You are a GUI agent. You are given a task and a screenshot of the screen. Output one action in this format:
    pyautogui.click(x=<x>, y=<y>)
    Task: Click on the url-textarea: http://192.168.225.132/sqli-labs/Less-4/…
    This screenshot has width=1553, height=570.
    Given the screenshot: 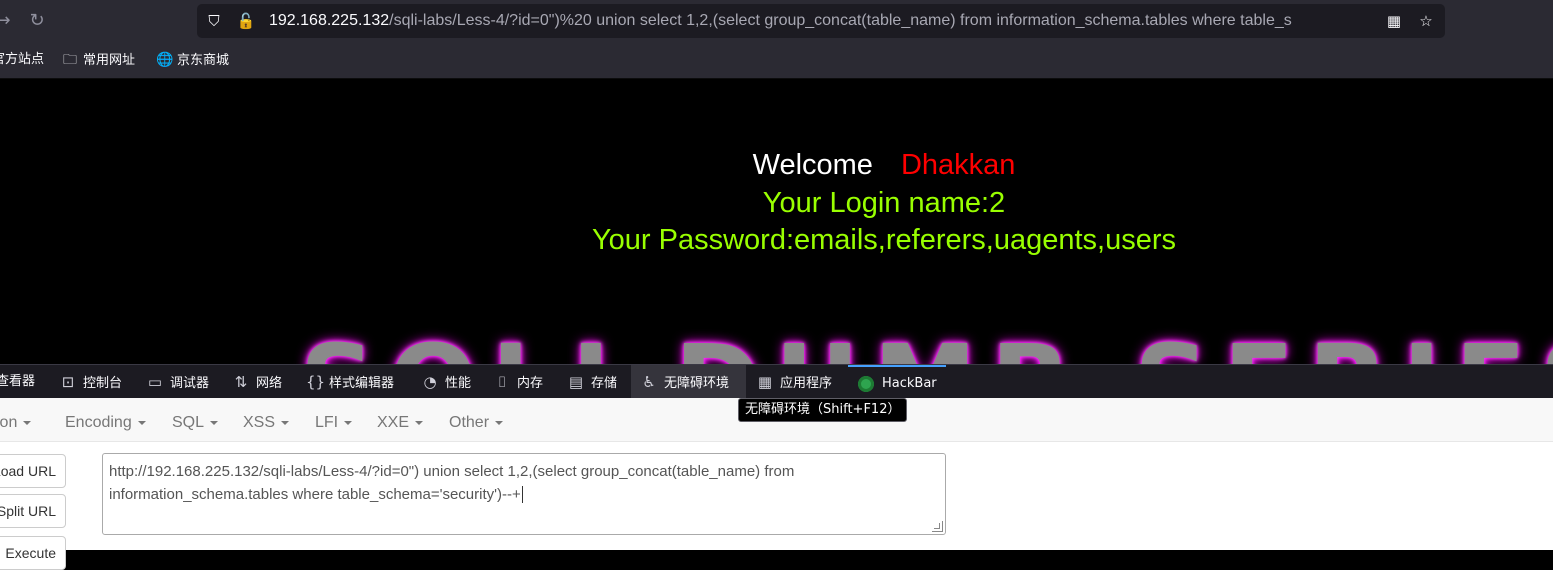 What is the action you would take?
    pyautogui.click(x=524, y=494)
    